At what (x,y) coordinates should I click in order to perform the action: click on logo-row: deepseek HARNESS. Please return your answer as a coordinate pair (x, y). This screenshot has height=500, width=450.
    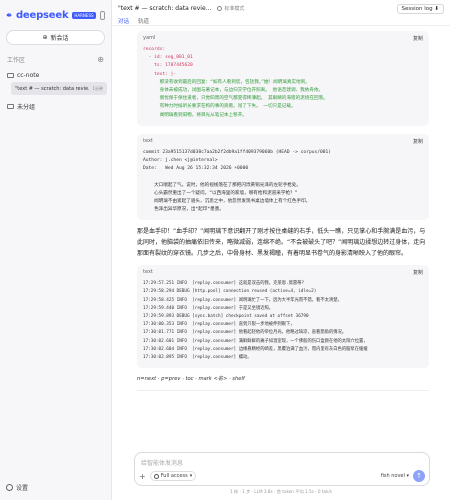
    Looking at the image, I should click on (55, 15).